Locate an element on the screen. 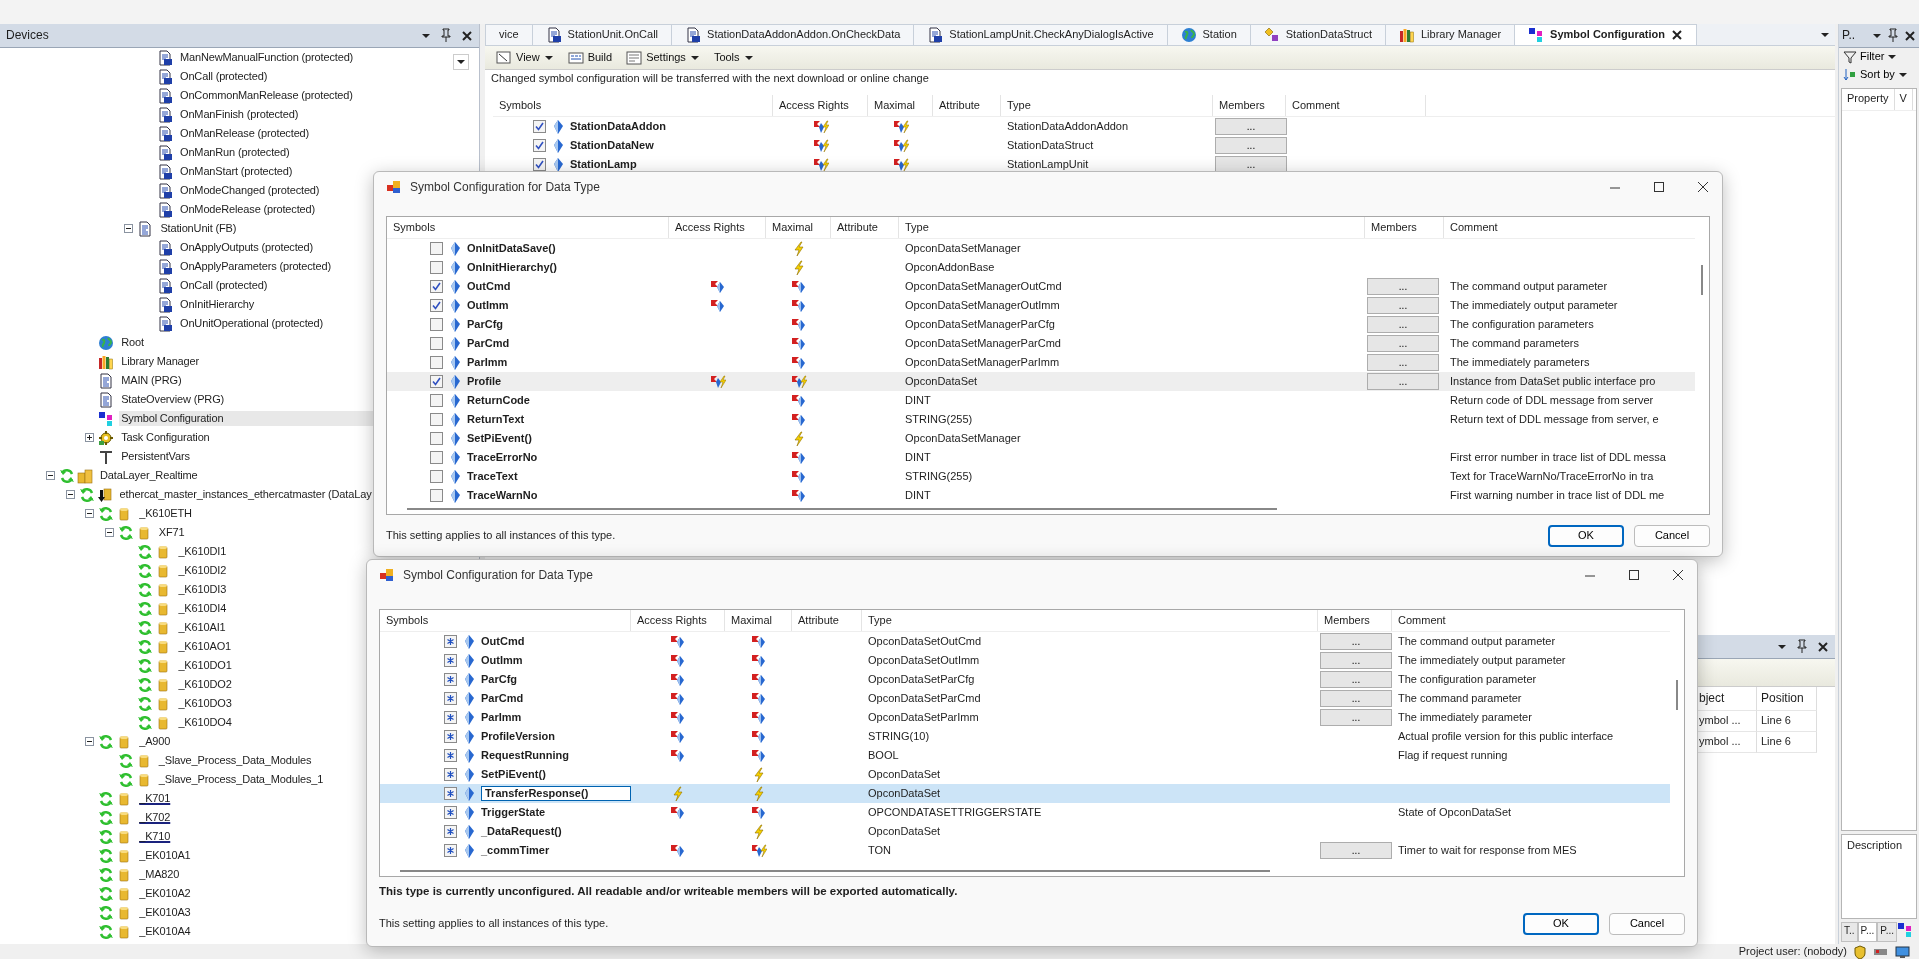  tree-item: OnUnitOperational (protected) is located at coordinates (251, 323).